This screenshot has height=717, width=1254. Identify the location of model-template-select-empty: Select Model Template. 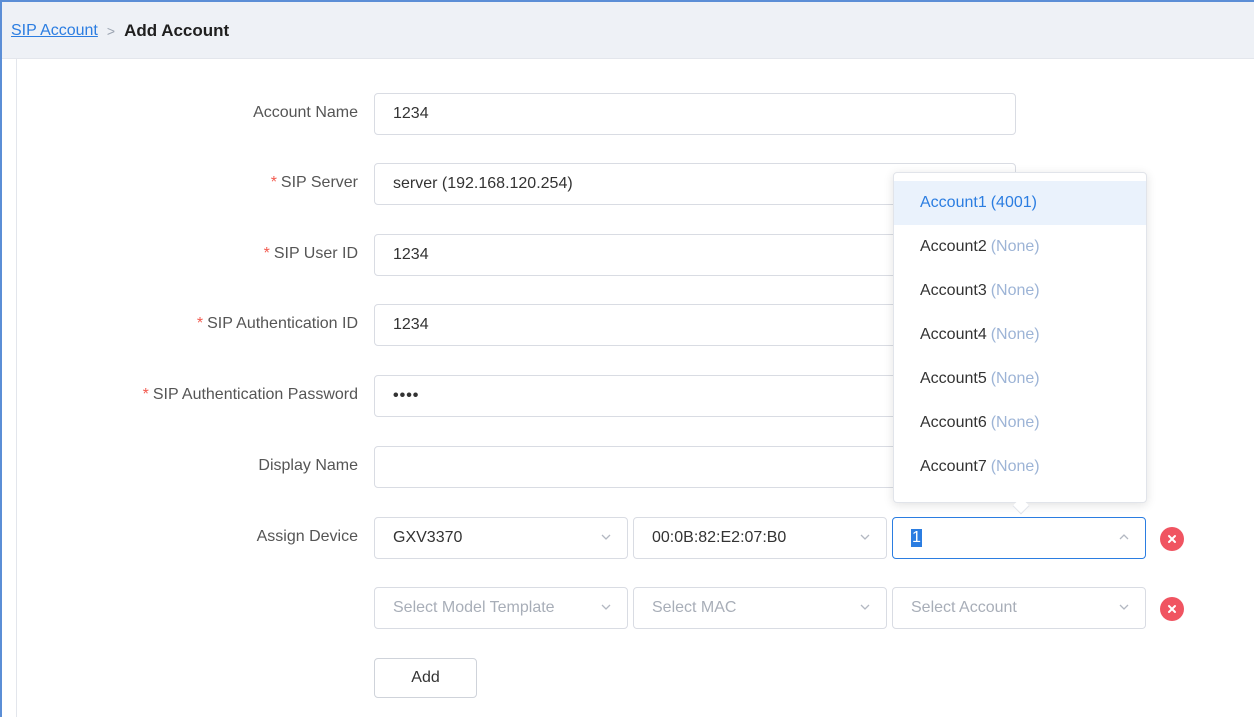
(501, 608).